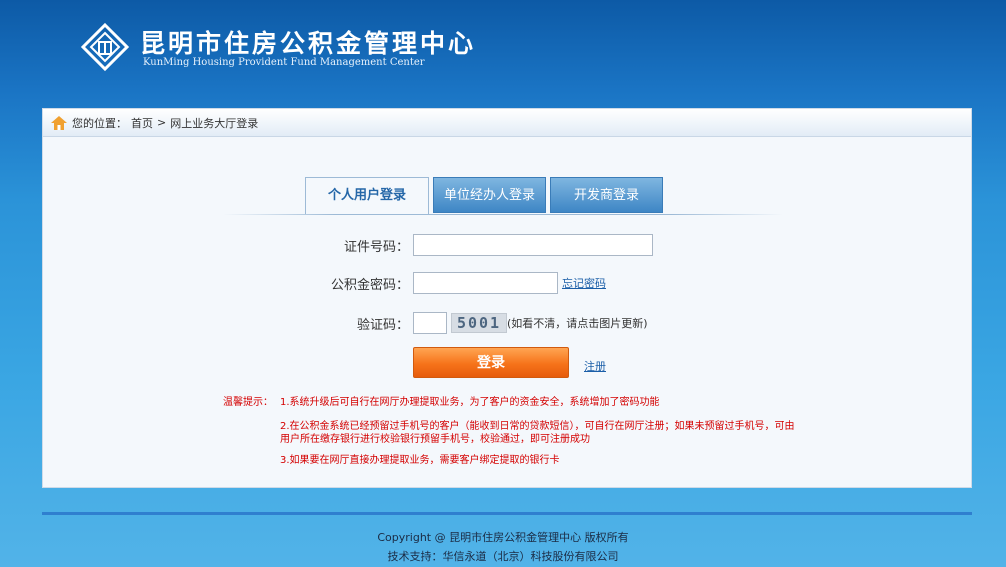 The width and height of the screenshot is (1006, 567). What do you see at coordinates (470, 402) in the screenshot?
I see `tip-item: 1.系统升级后可自行在网厅办理提取业务，为了客户的资金安全，系统增加了密码功能` at bounding box center [470, 402].